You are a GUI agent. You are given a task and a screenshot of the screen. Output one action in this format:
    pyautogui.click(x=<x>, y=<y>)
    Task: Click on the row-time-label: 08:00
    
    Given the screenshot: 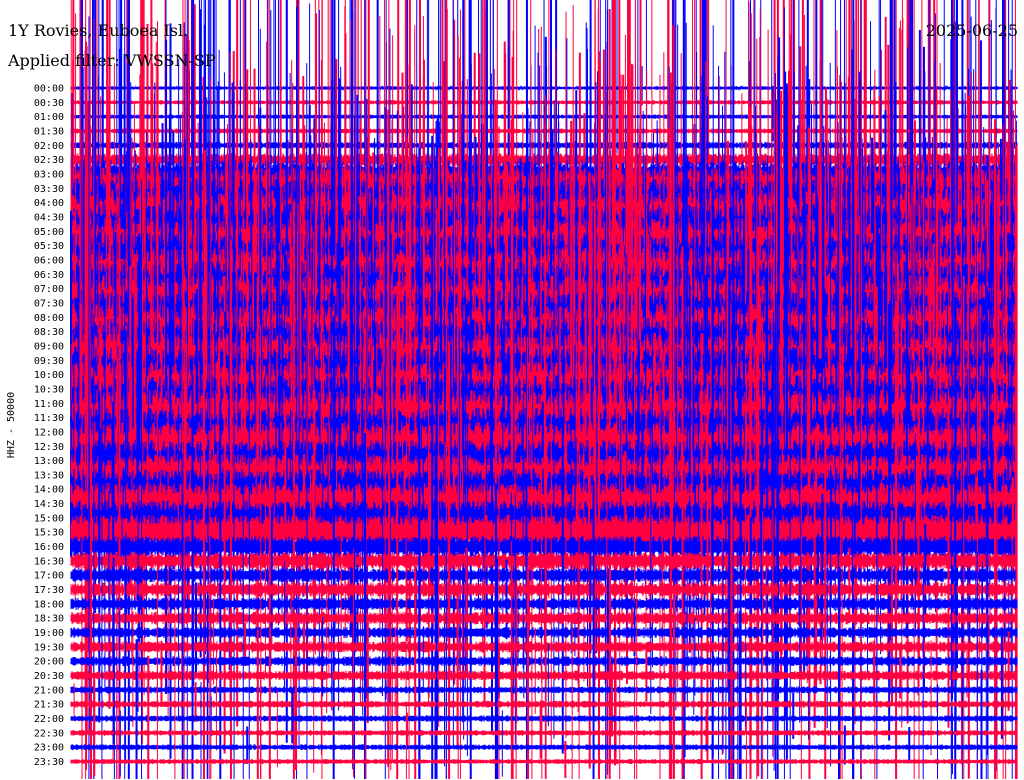 What is the action you would take?
    pyautogui.click(x=49, y=318)
    